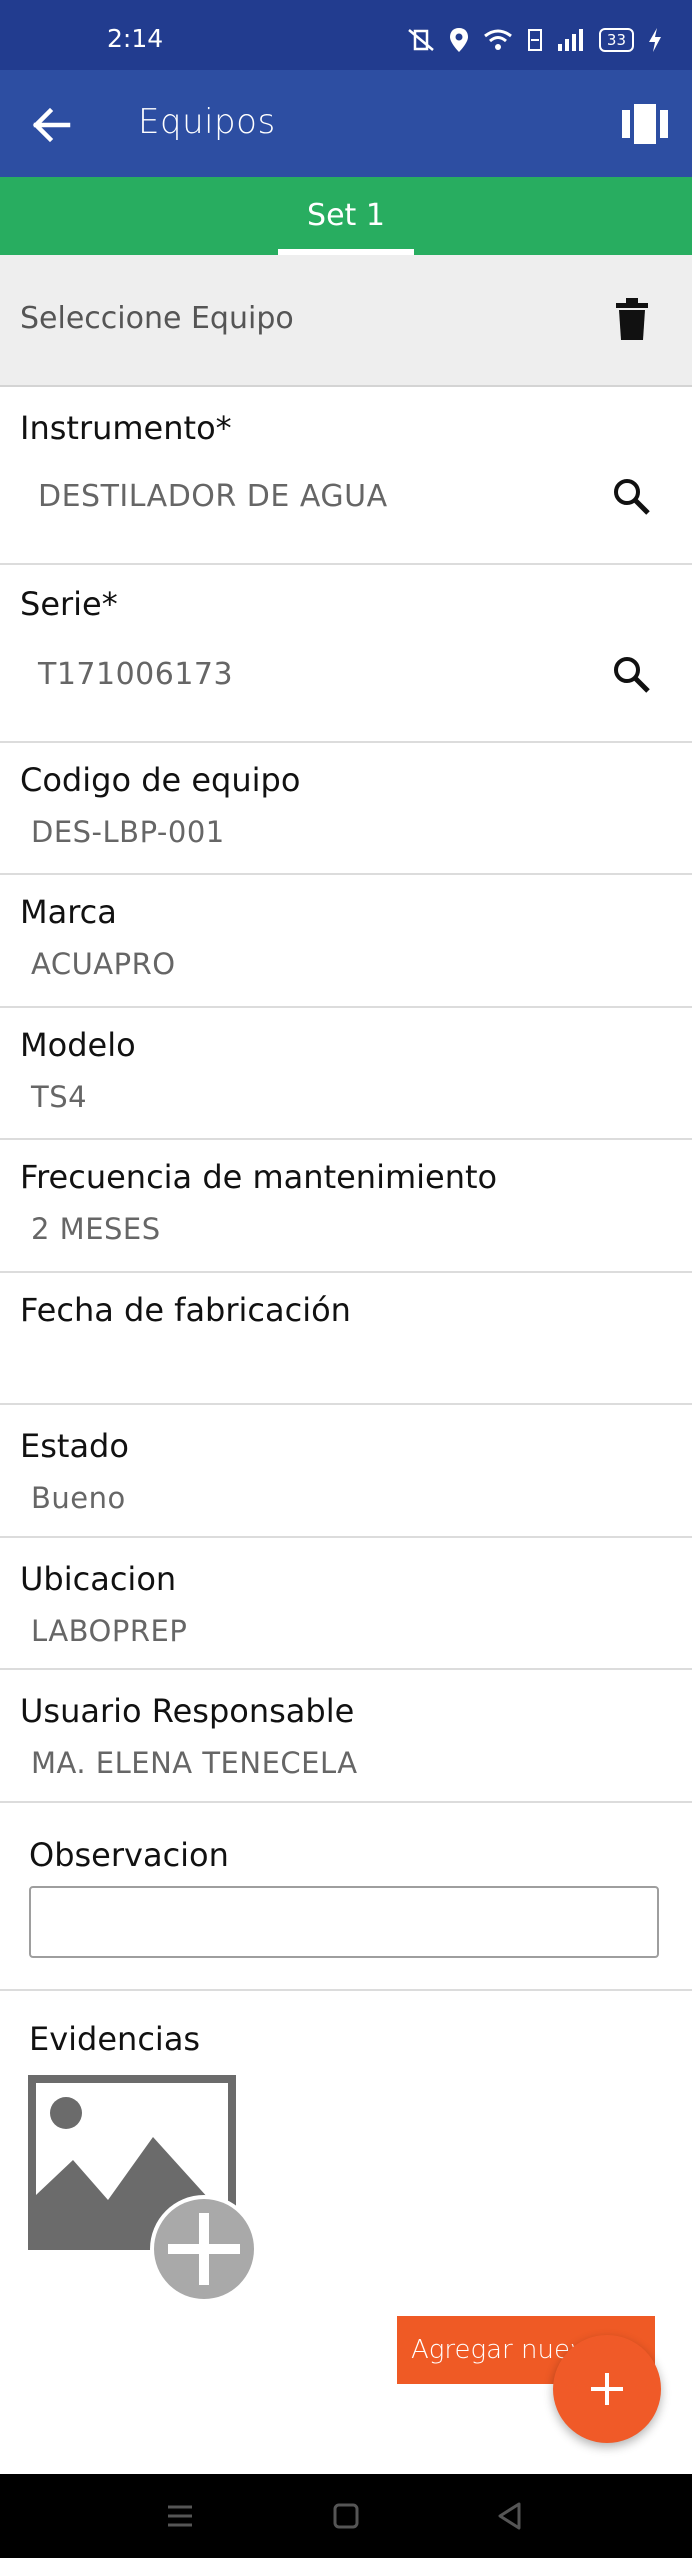 The image size is (692, 2558). Describe the element at coordinates (570, 40) in the screenshot. I see `signal-icon` at that location.